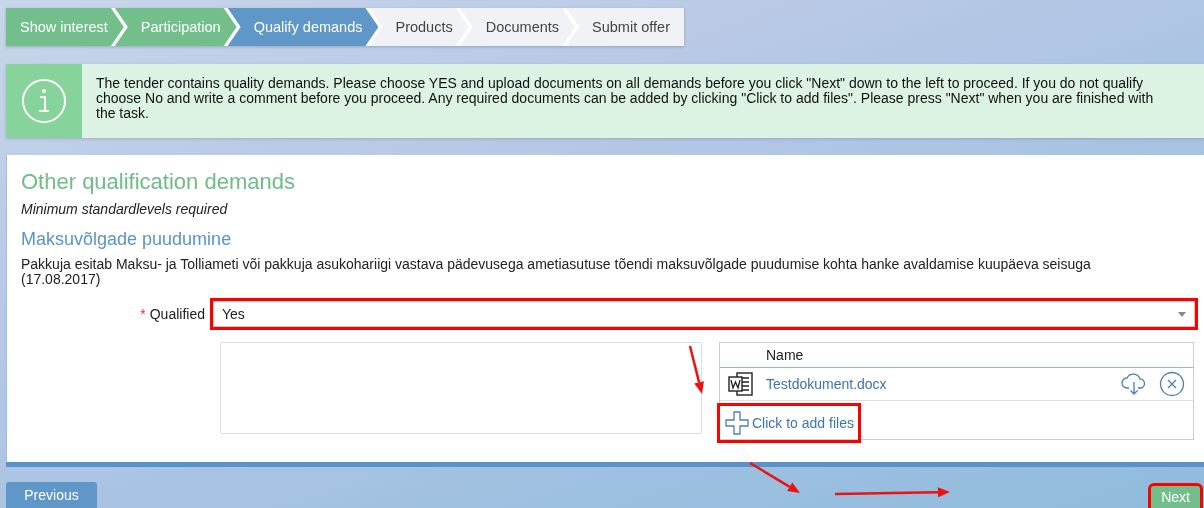 Image resolution: width=1204 pixels, height=508 pixels. Describe the element at coordinates (461, 388) in the screenshot. I see `comment-field` at that location.